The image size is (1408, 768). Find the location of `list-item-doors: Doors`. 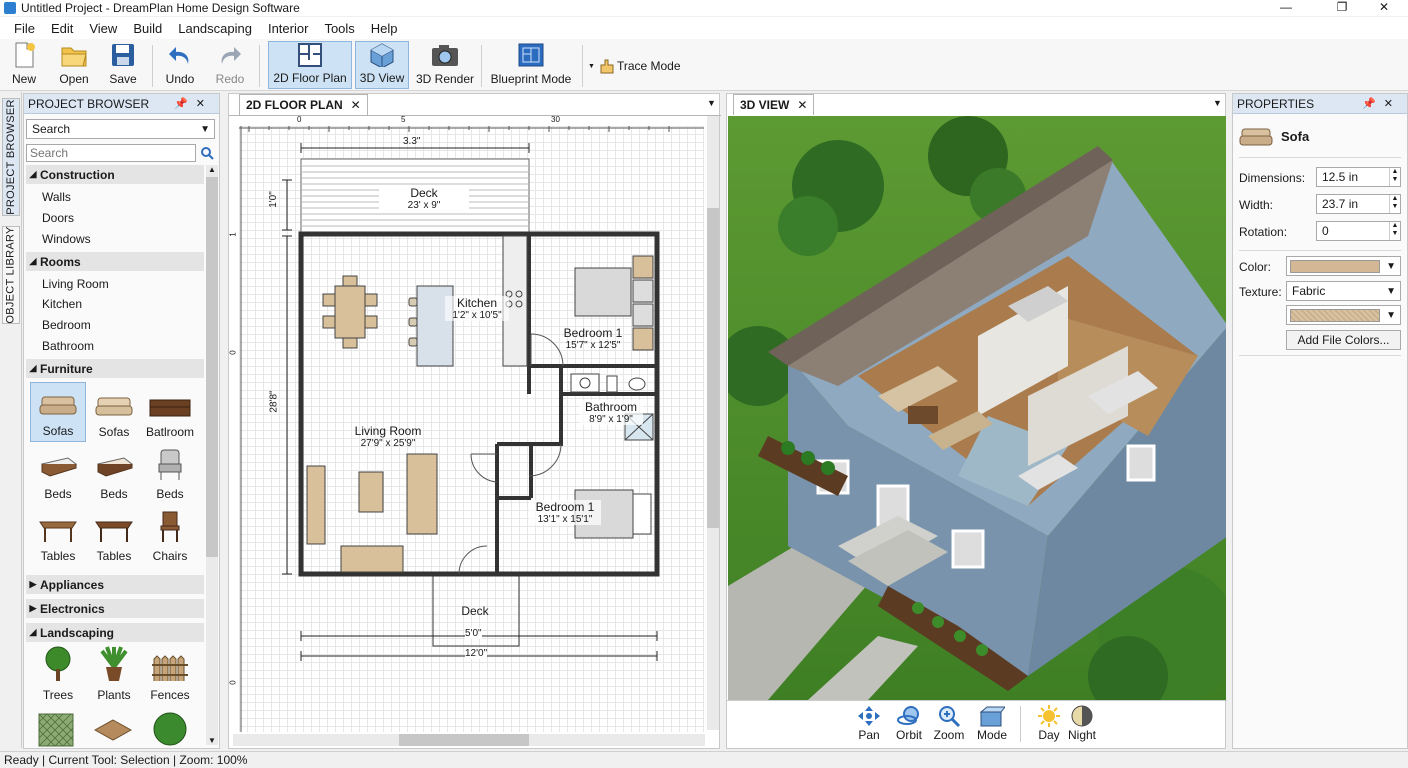

list-item-doors: Doors is located at coordinates (58, 218).